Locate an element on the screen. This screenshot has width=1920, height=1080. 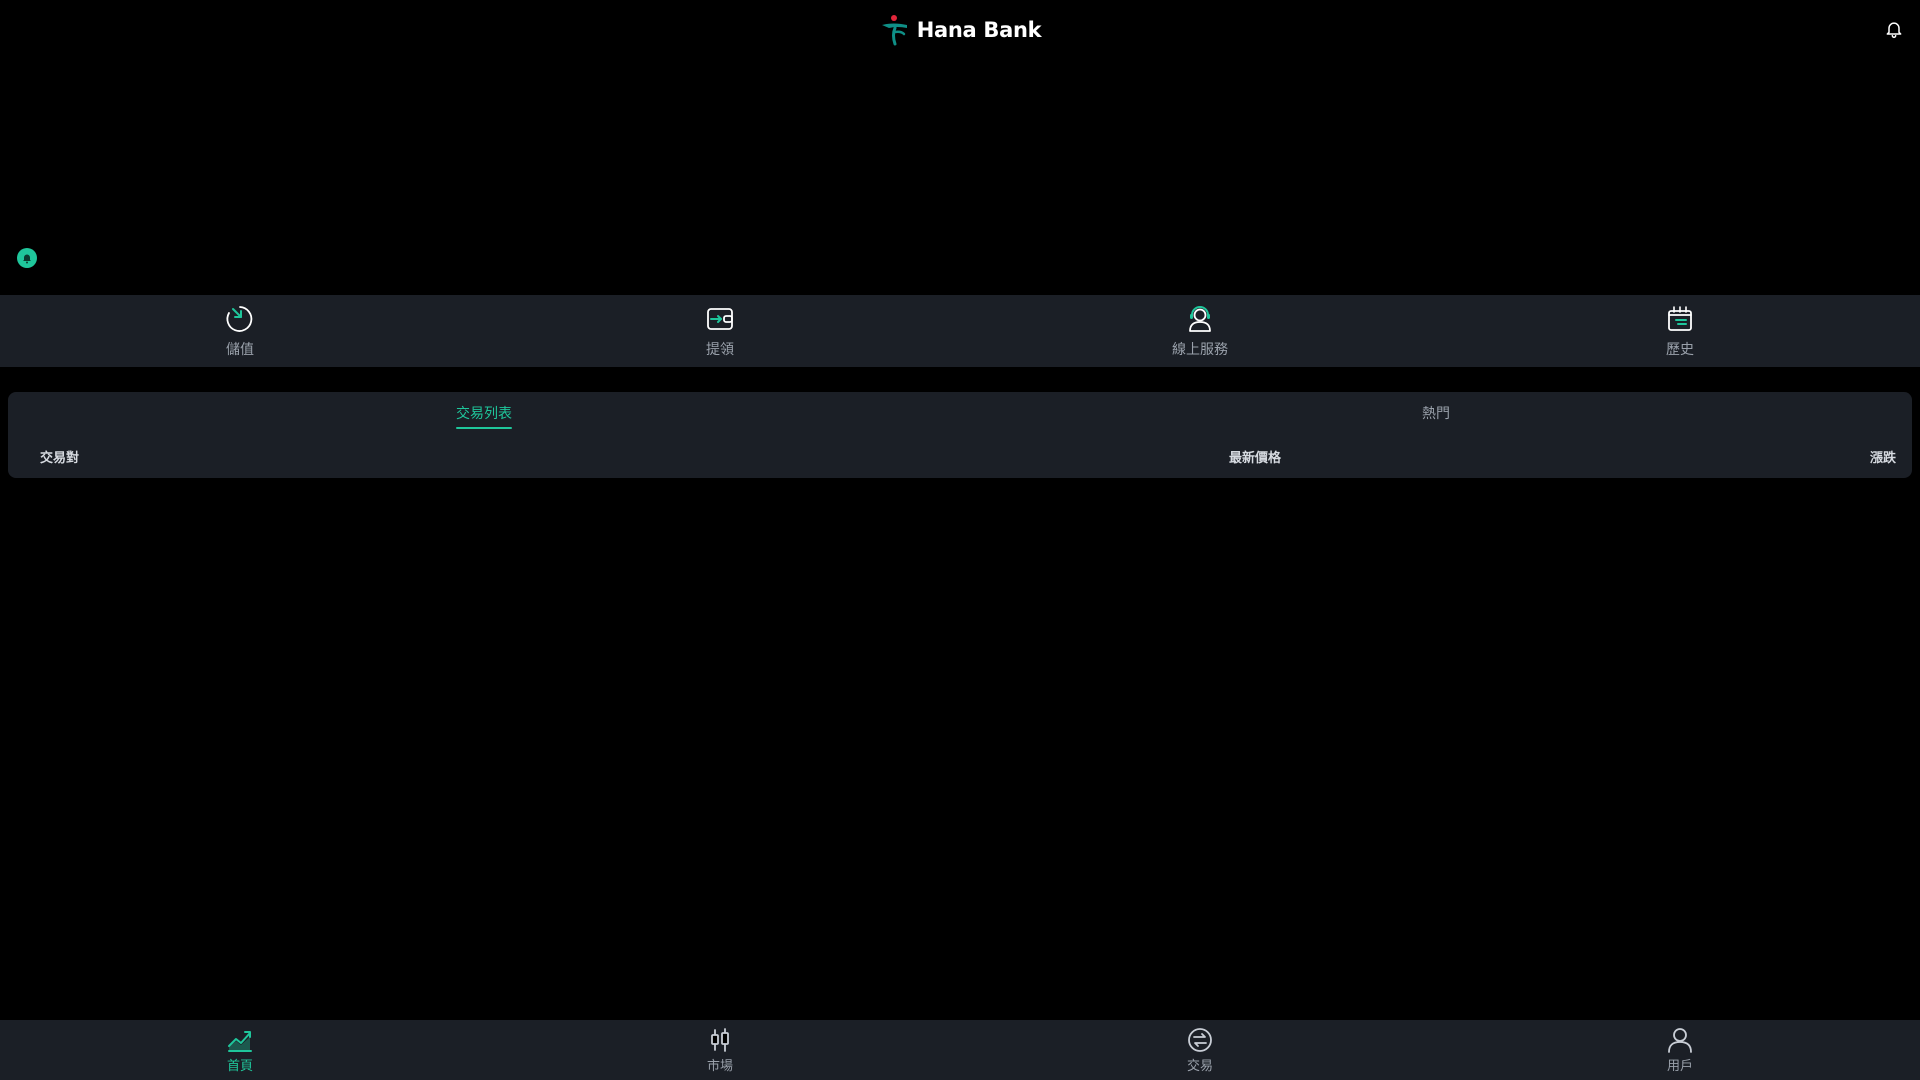
brand-logo-group: Hana Bank is located at coordinates (960, 30).